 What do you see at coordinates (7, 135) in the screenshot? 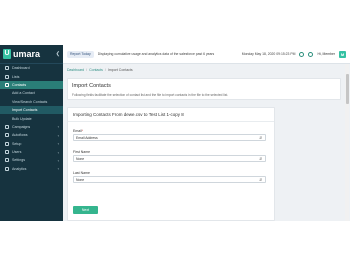
I see `autoflow-icon` at bounding box center [7, 135].